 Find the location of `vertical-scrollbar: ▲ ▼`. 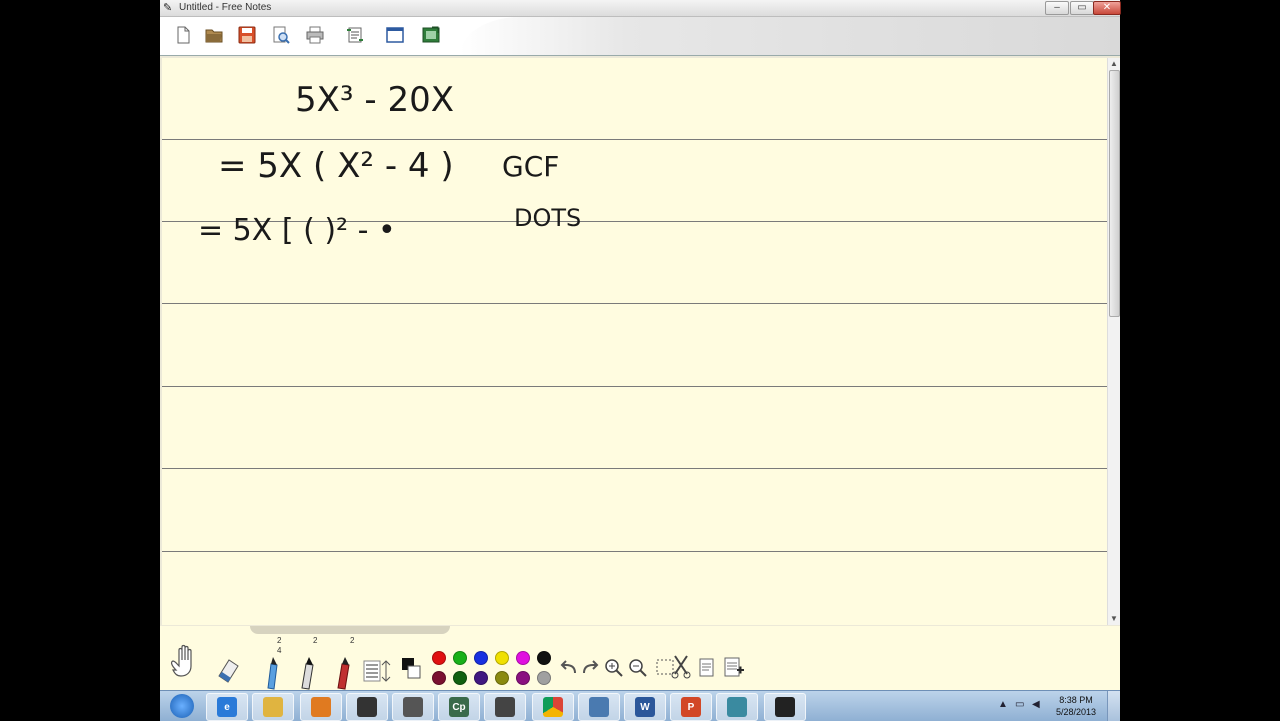

vertical-scrollbar: ▲ ▼ is located at coordinates (1113, 341).